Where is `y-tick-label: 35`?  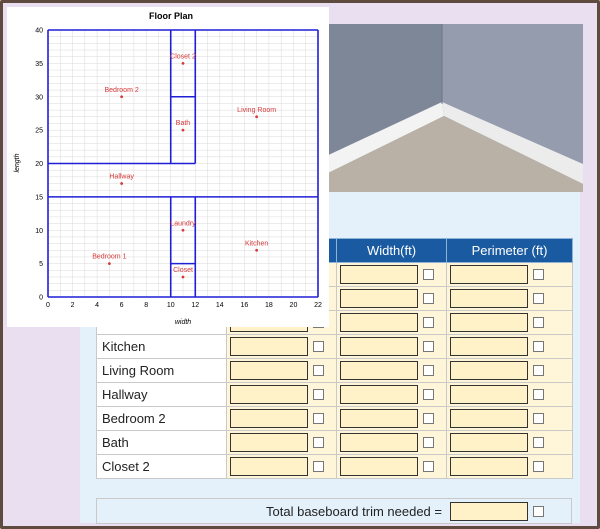 y-tick-label: 35 is located at coordinates (39, 64).